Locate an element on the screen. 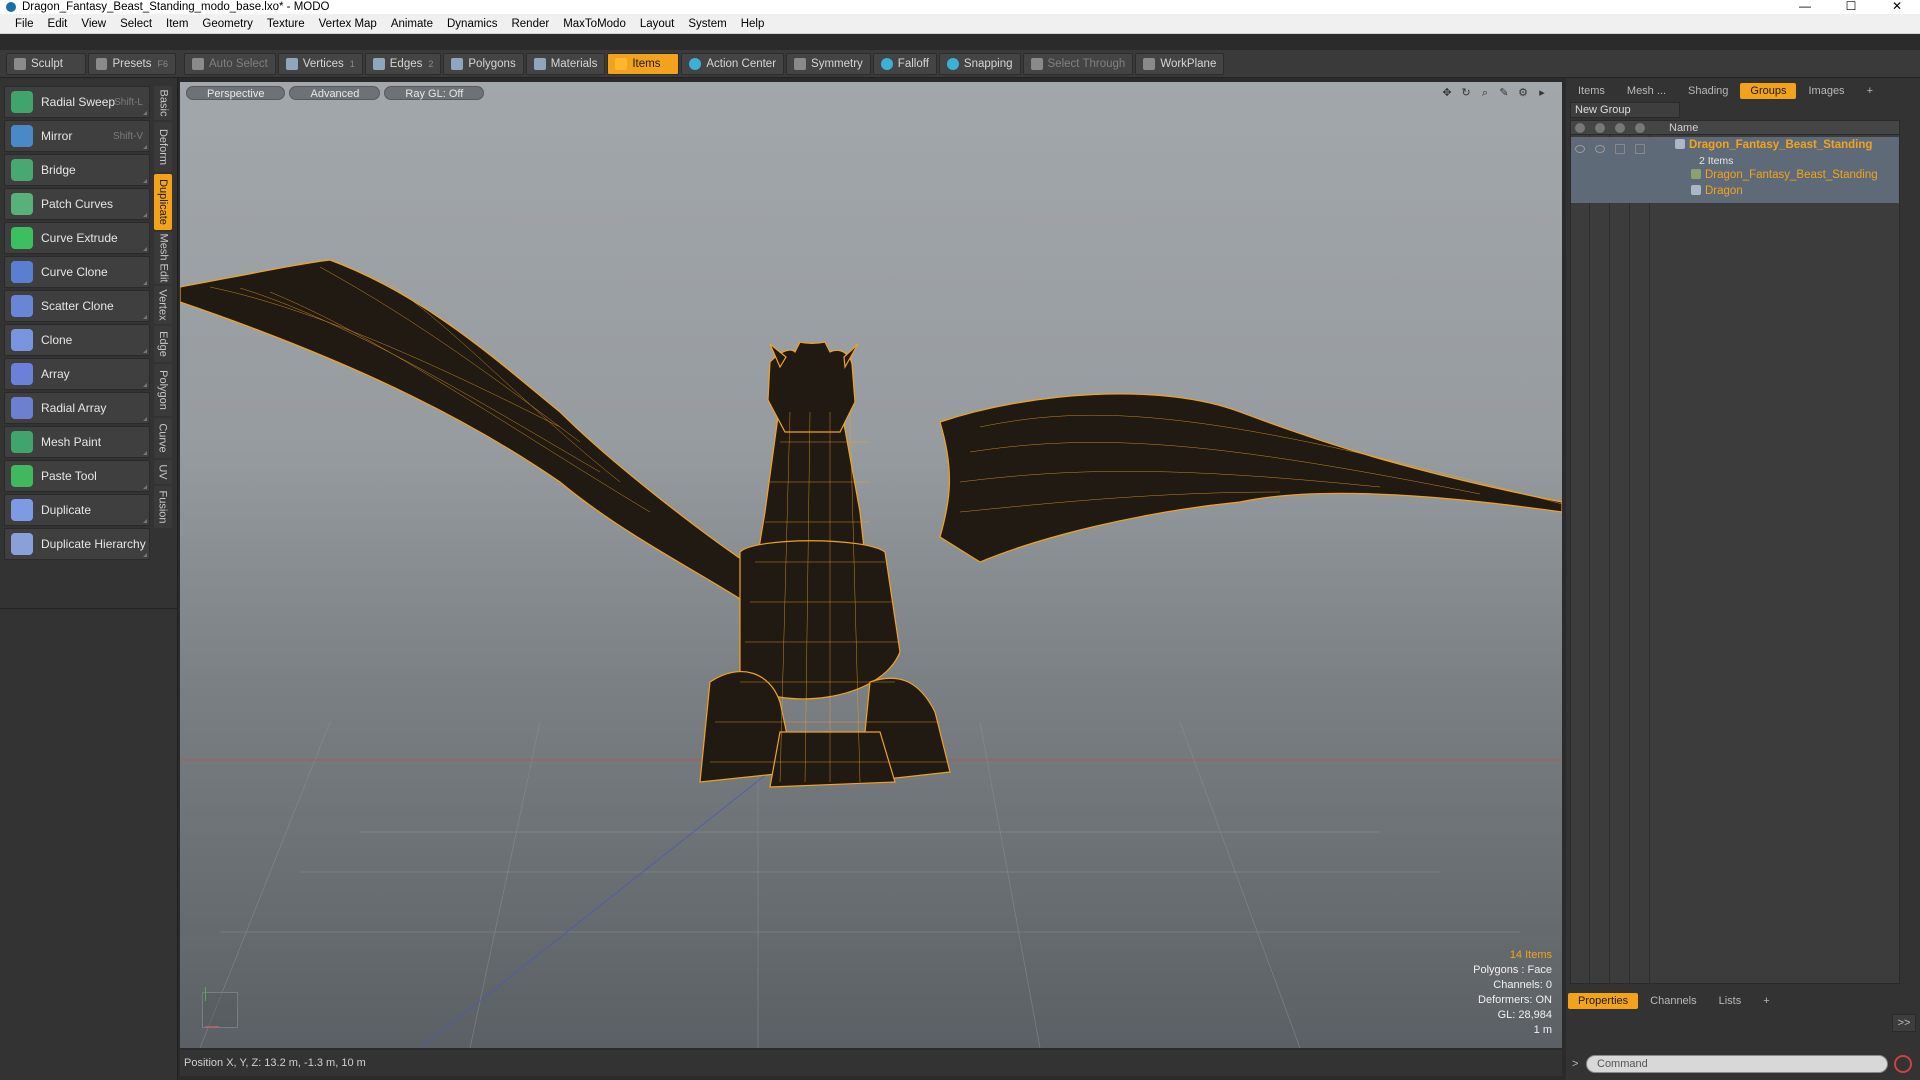 The image size is (1920, 1080). menu-layout: Layout is located at coordinates (657, 24).